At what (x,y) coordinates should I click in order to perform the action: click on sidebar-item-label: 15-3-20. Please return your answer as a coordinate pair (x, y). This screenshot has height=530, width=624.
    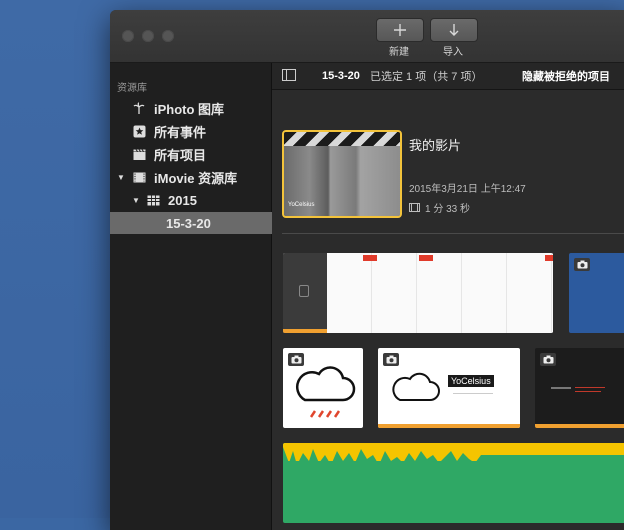
    Looking at the image, I should click on (188, 223).